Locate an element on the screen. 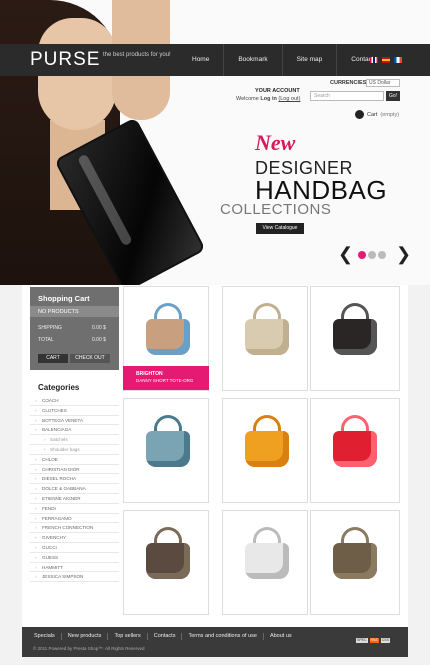 This screenshot has height=665, width=430. currency-select: US Dollar is located at coordinates (383, 83).